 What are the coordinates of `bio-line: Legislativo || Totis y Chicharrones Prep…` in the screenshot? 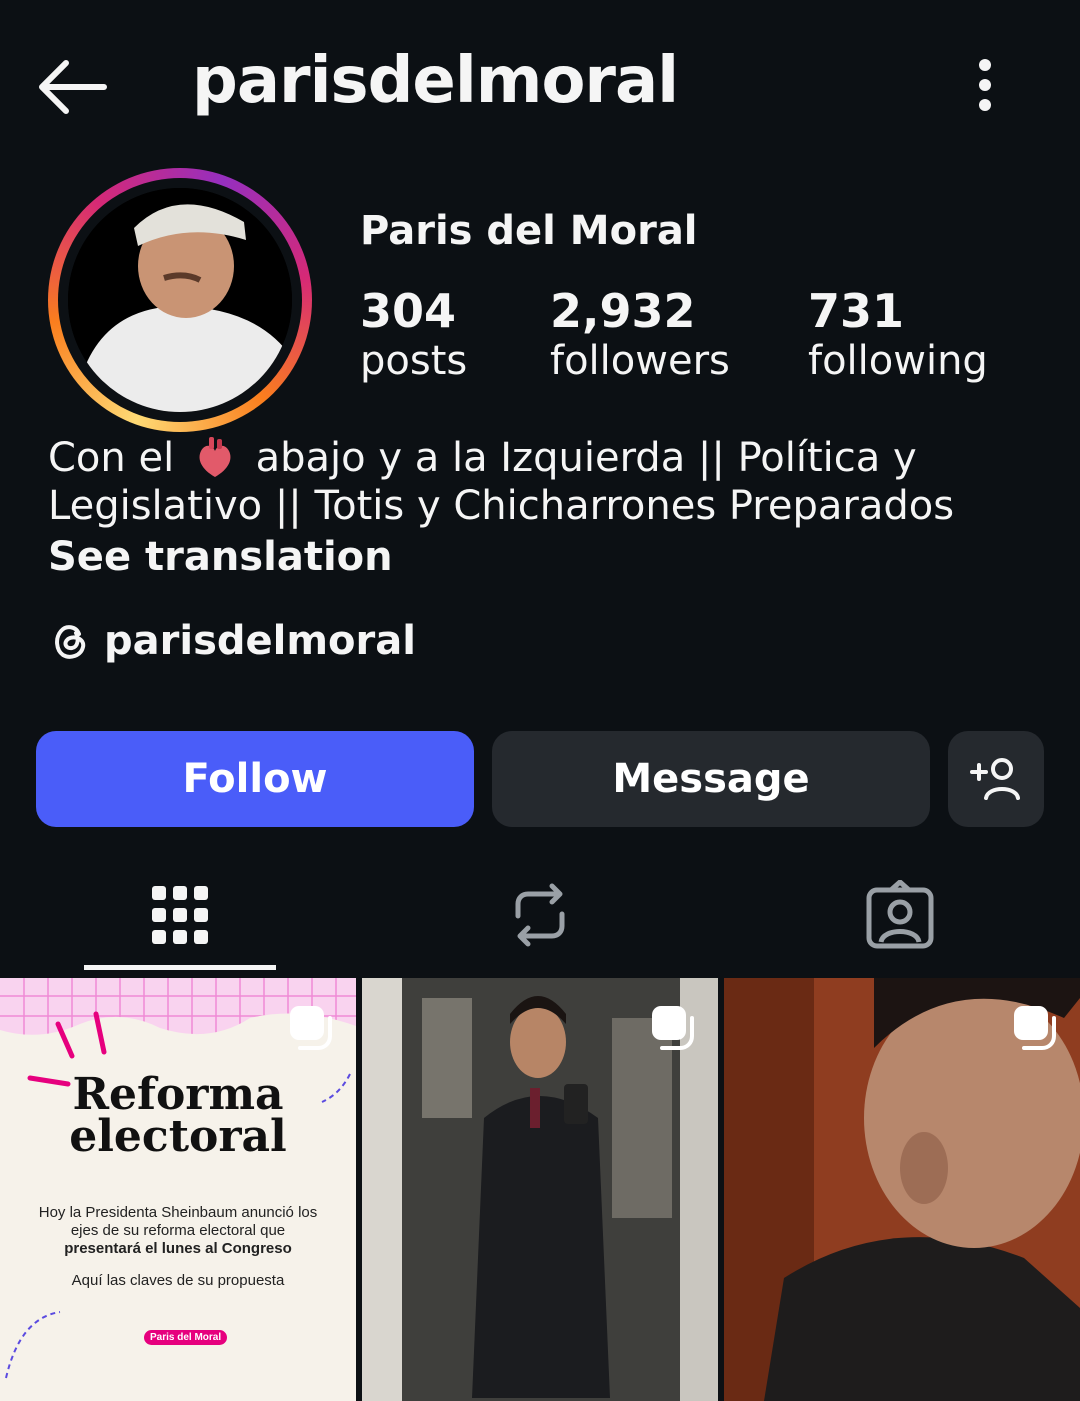 It's located at (501, 506).